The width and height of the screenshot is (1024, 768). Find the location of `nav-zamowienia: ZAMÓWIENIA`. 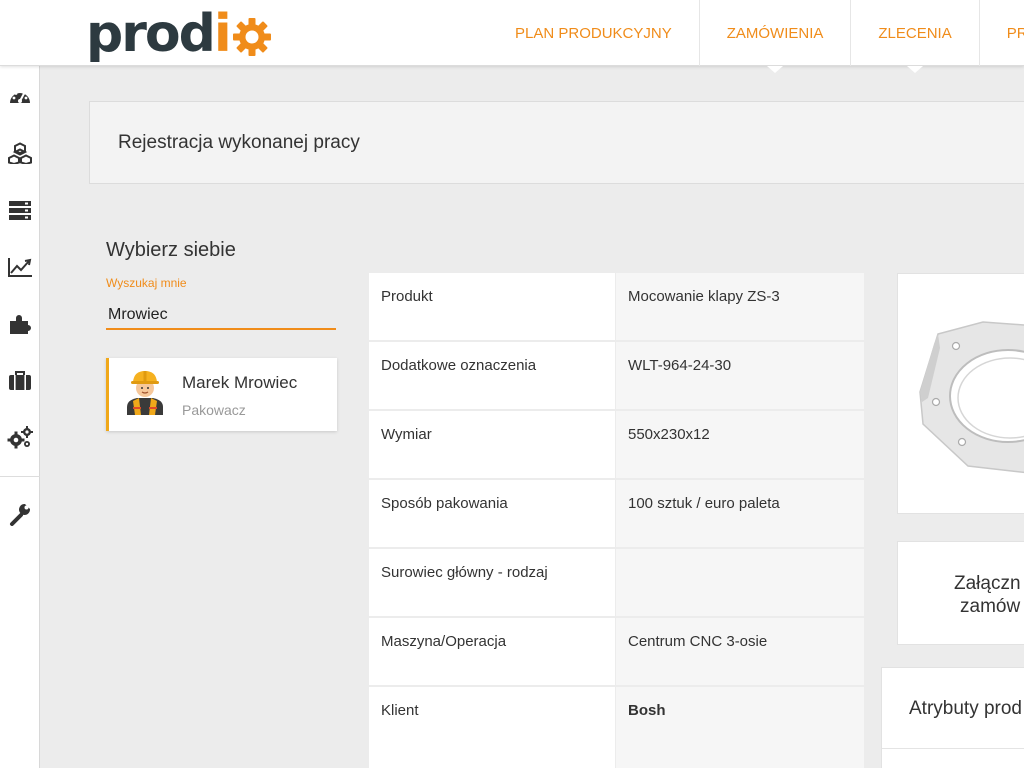

nav-zamowienia: ZAMÓWIENIA is located at coordinates (776, 36).